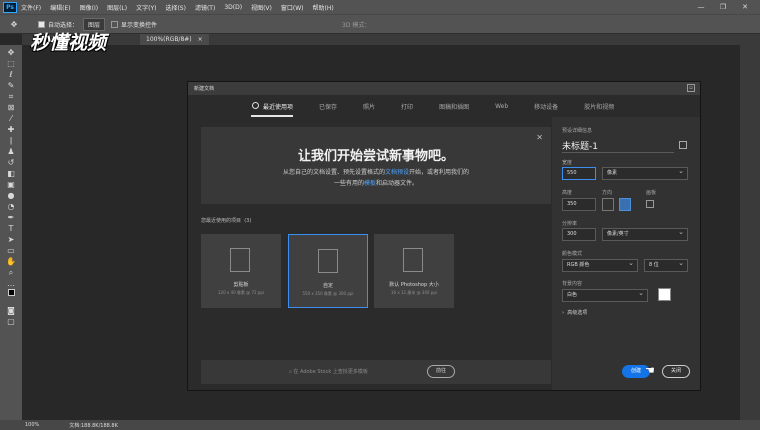  Describe the element at coordinates (414, 292) in the screenshot. I see `card-detail: 16 x 12 厘米 @ 300 ppi` at that location.